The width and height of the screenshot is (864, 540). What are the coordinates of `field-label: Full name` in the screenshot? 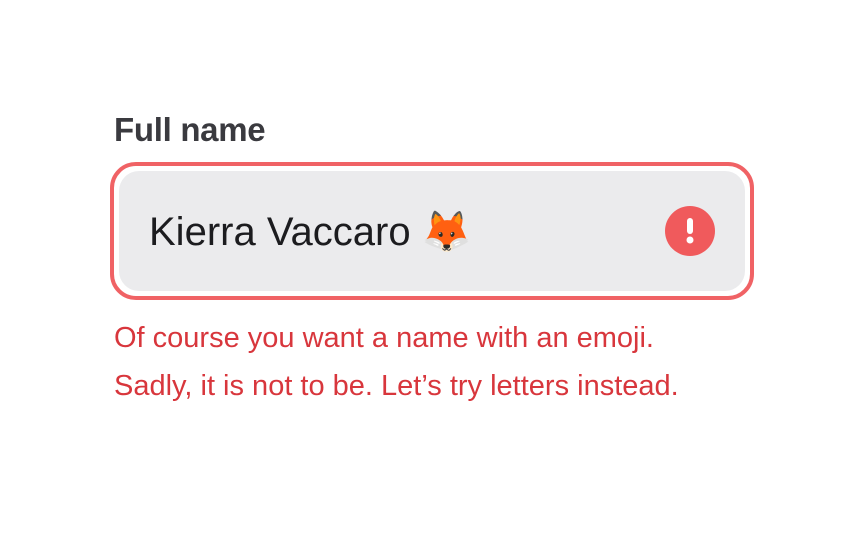 It's located at (190, 129).